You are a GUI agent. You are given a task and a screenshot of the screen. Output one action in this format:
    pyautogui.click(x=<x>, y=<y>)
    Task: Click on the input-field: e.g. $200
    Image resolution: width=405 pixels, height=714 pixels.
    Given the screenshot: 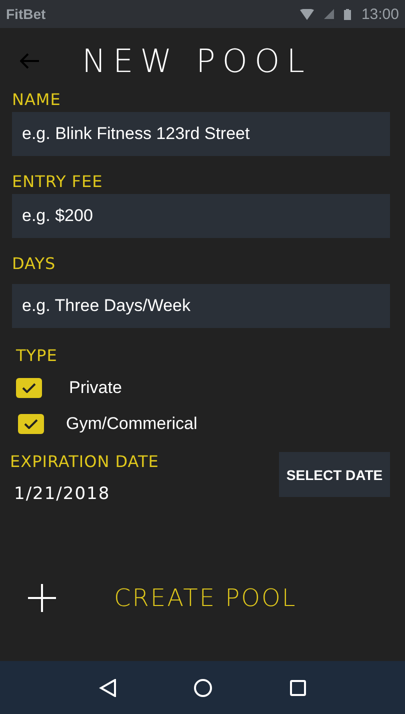 What is the action you would take?
    pyautogui.click(x=201, y=216)
    